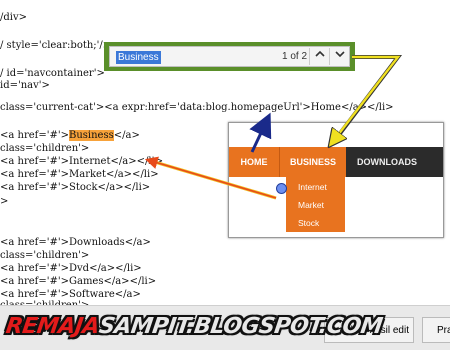  Describe the element at coordinates (260, 132) in the screenshot. I see `blue-arrow` at that location.